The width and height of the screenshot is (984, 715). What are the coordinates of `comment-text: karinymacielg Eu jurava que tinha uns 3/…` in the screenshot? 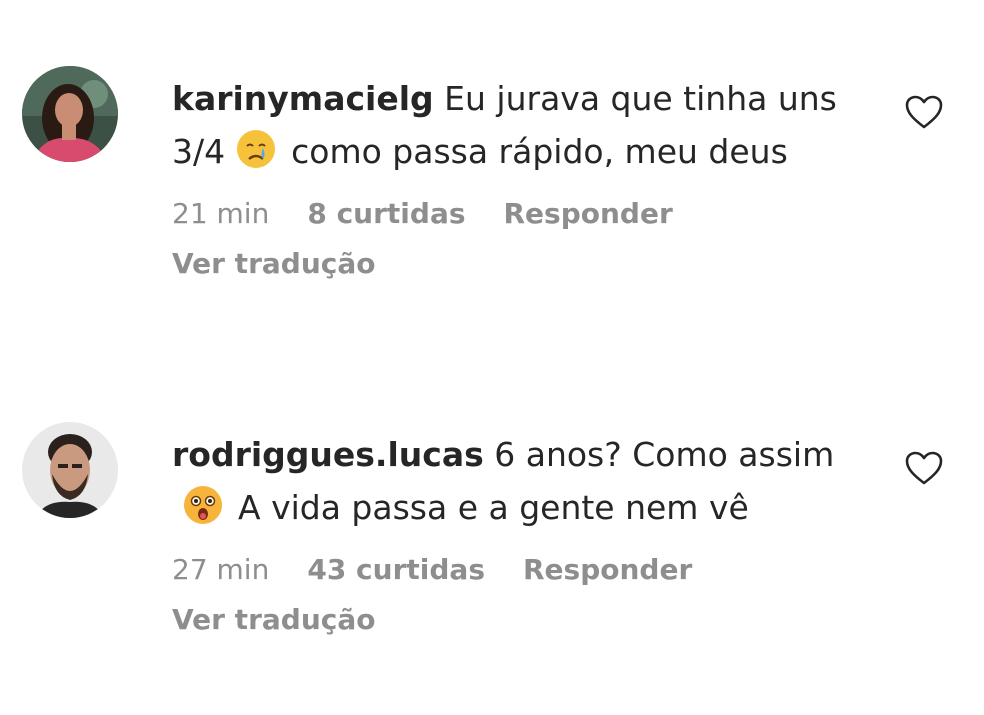 It's located at (517, 125).